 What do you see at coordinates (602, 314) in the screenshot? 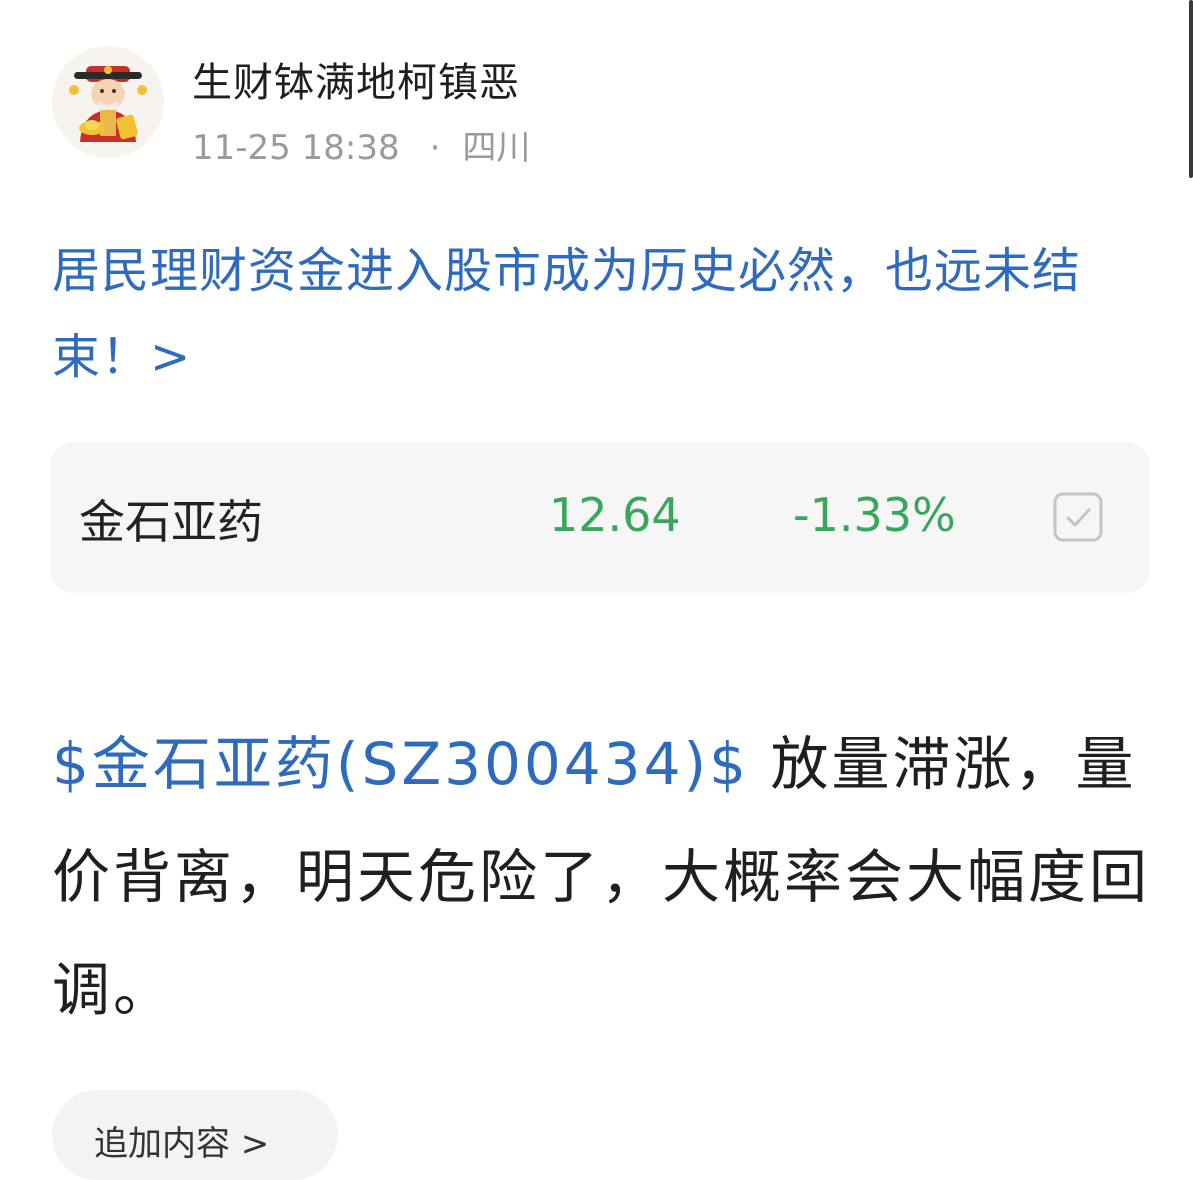
I see `post-title-link: 居民理财资金进入股市成为历史必然，也远未结束！>` at bounding box center [602, 314].